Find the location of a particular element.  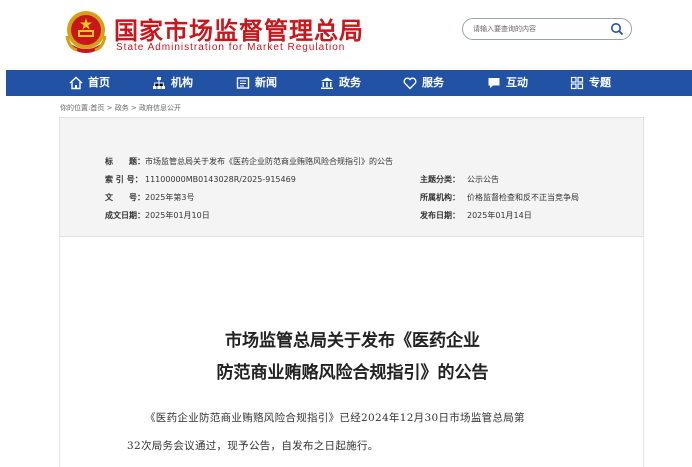

search-icon is located at coordinates (617, 29).